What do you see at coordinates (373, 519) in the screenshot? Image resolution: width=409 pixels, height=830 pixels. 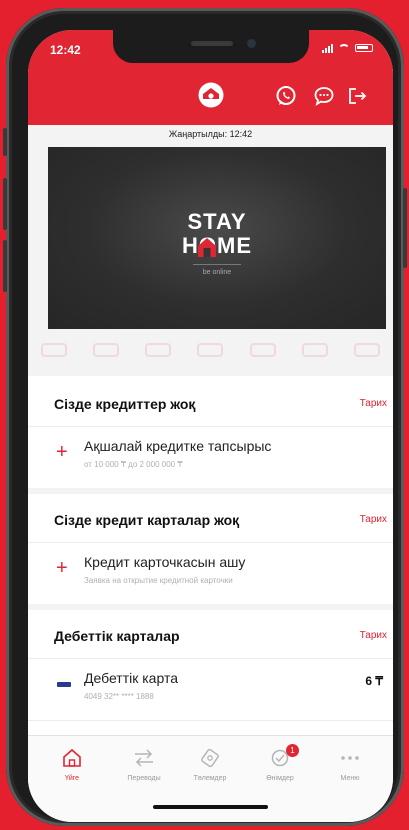 I see `credit-cards-history-link: Тарих` at bounding box center [373, 519].